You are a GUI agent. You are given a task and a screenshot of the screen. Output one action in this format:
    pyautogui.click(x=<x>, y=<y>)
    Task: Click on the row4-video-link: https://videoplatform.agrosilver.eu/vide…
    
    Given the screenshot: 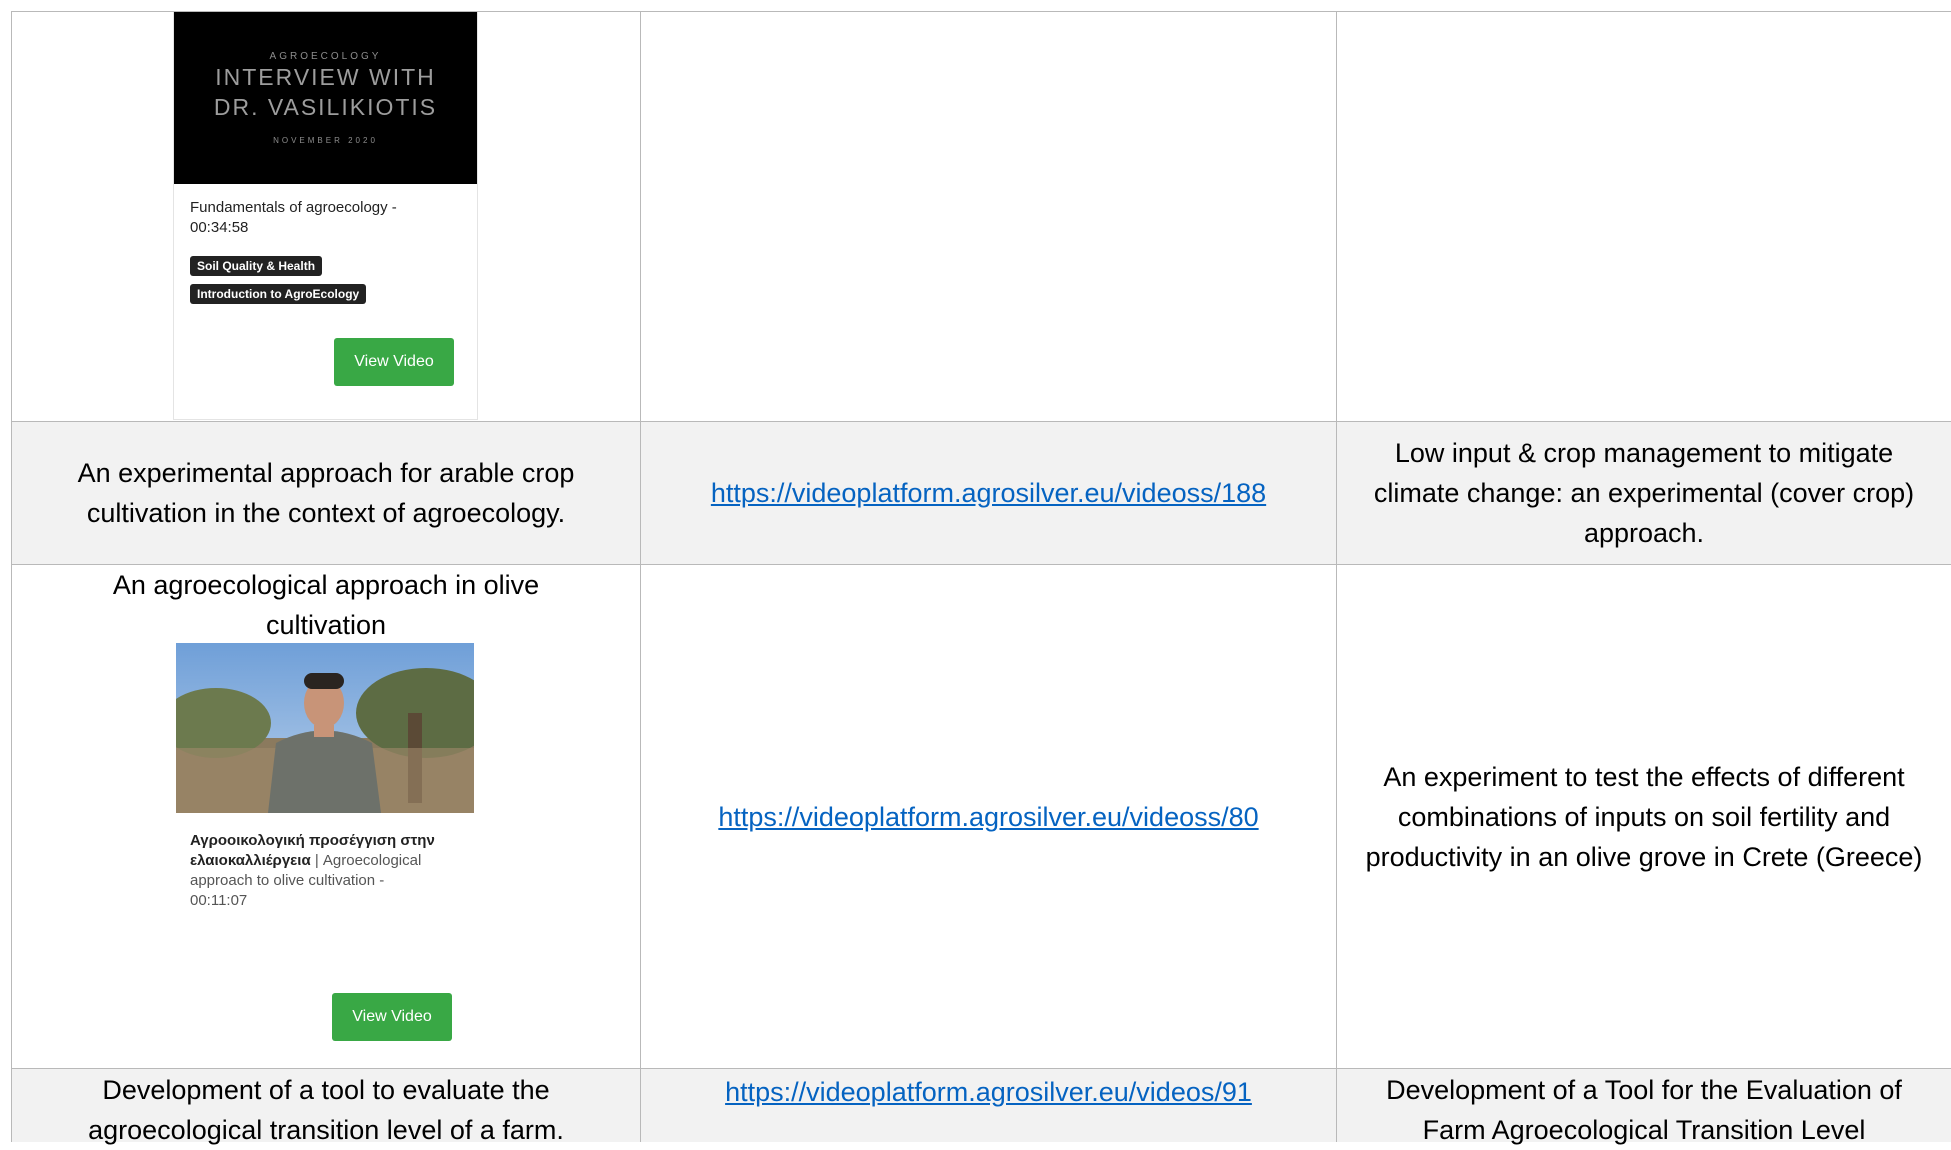 What is the action you would take?
    pyautogui.click(x=988, y=1092)
    